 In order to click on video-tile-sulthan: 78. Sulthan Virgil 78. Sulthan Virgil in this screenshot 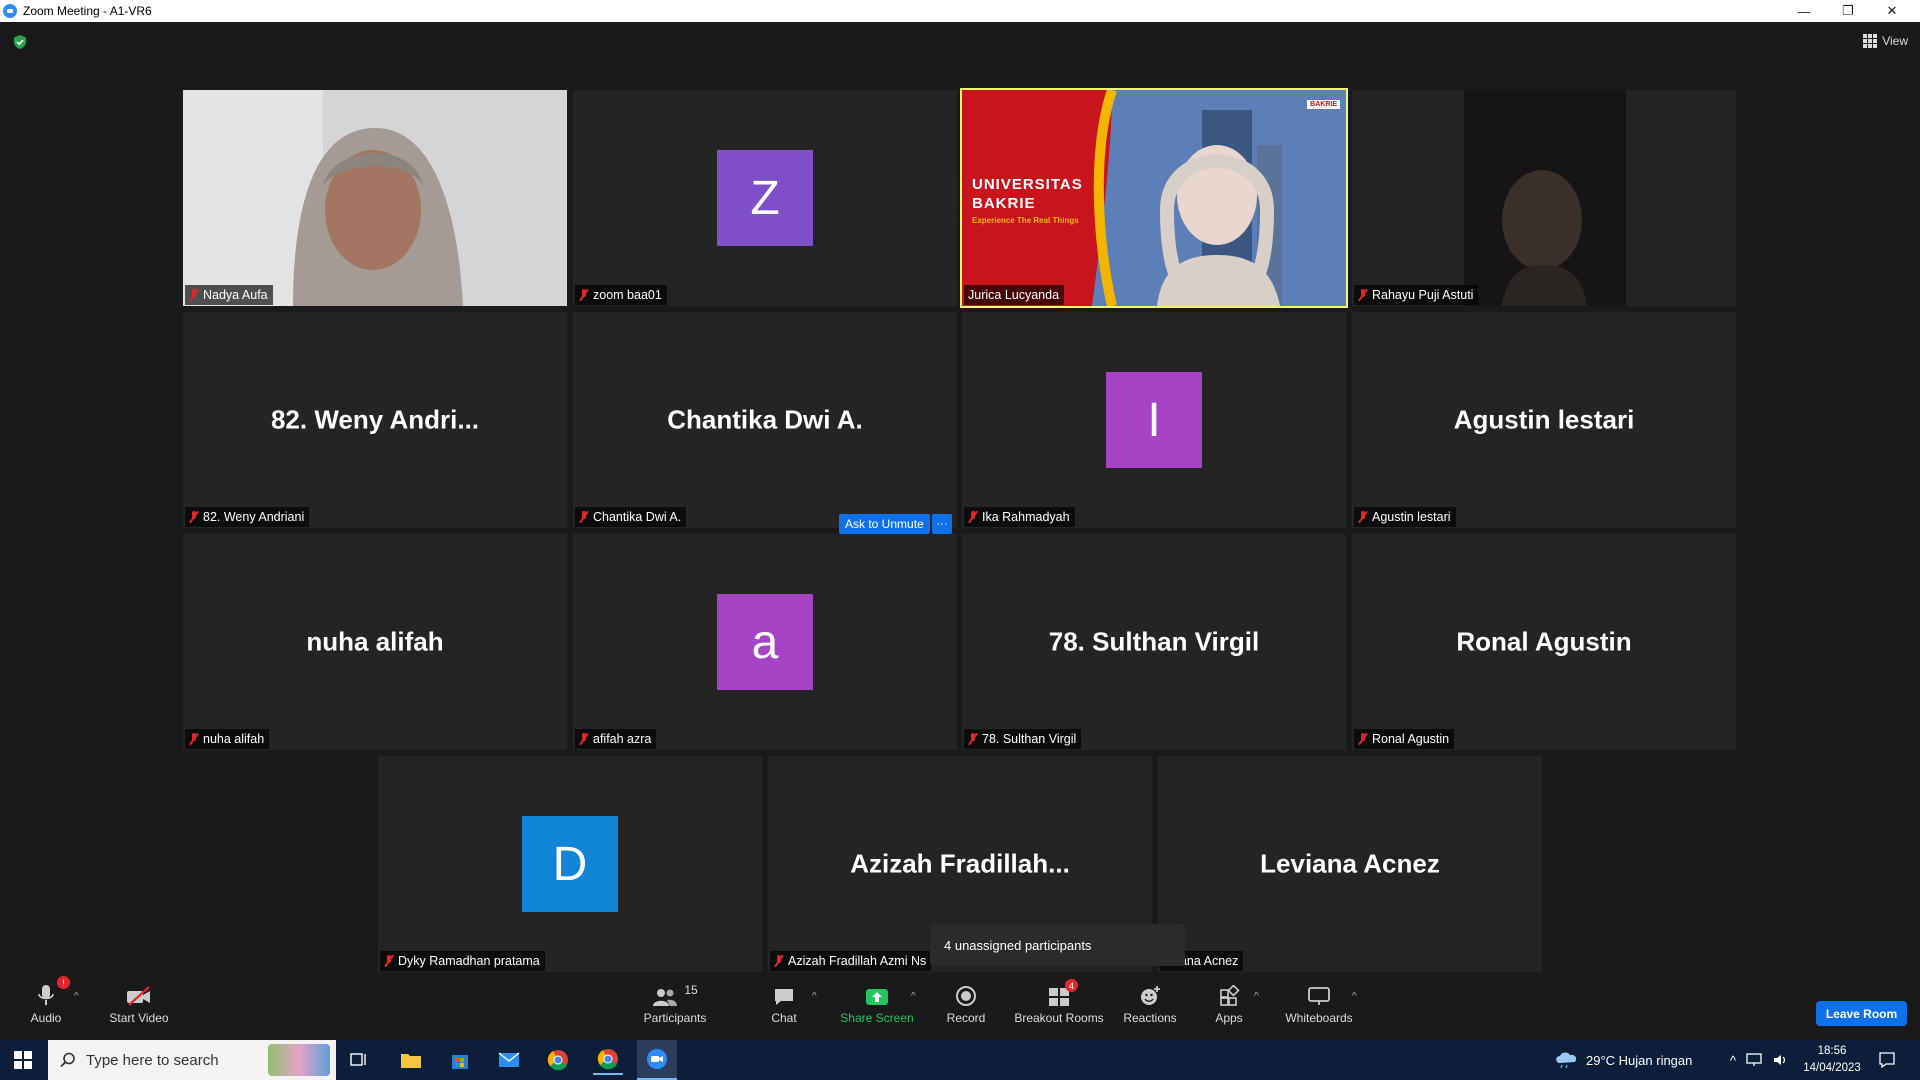, I will do `click(1154, 642)`.